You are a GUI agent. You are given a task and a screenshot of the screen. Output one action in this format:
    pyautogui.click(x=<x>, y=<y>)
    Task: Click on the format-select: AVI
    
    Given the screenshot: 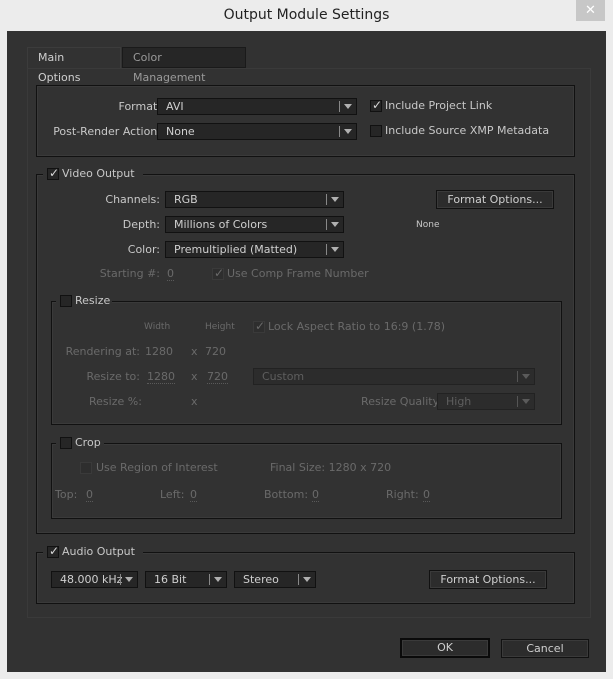 What is the action you would take?
    pyautogui.click(x=257, y=106)
    